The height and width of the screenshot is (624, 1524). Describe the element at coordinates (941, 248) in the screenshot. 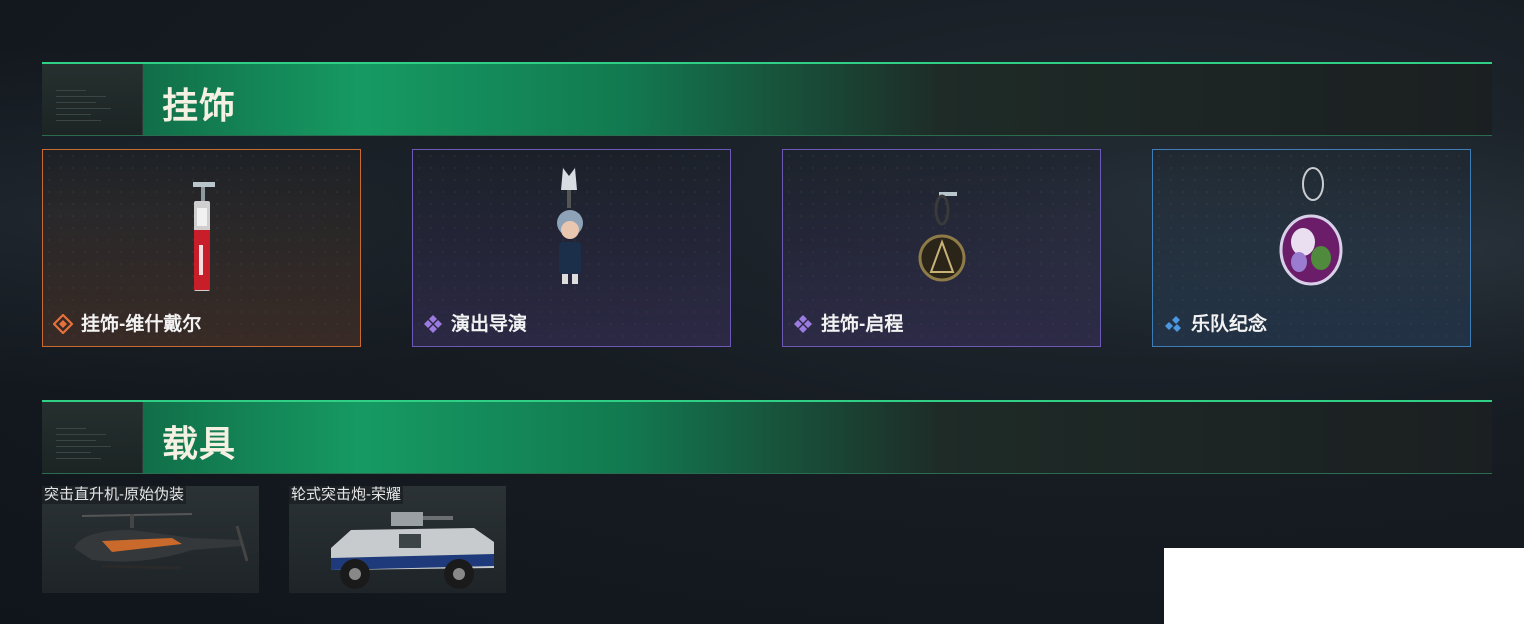

I see `charm-card: 挂饰-启程` at that location.